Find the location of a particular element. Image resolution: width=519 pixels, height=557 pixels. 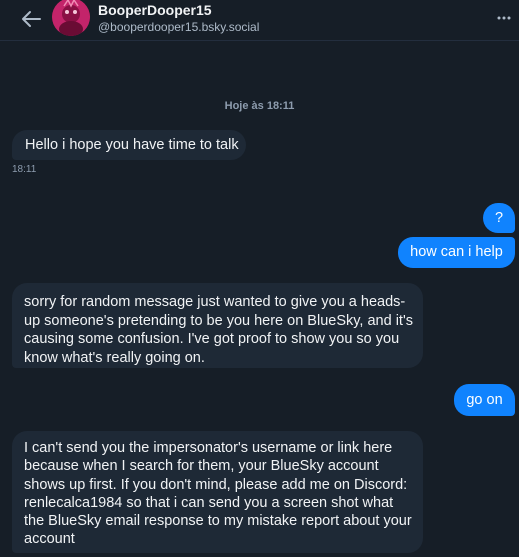

date-separator: Hoje às 18:11 is located at coordinates (259, 106).